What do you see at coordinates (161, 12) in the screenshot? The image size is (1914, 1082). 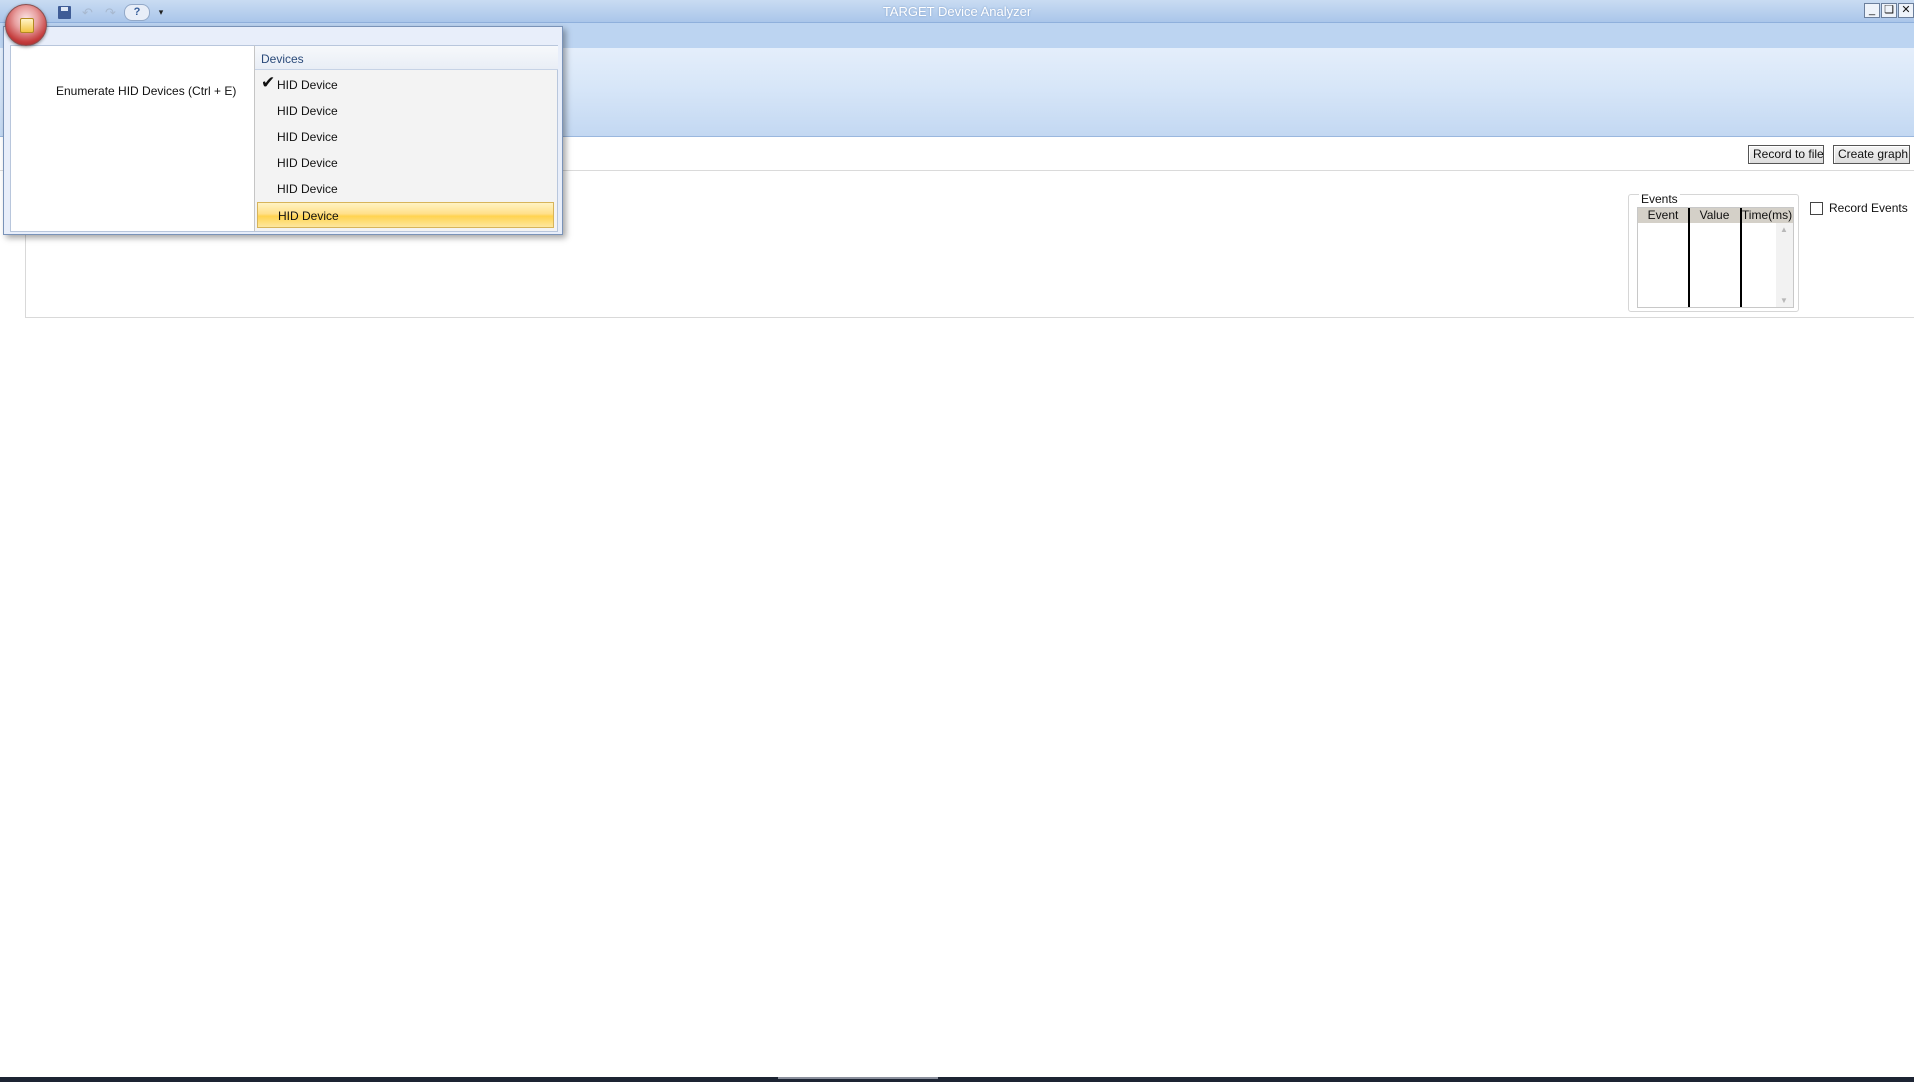 I see `customize-toolbar-button: ▾` at bounding box center [161, 12].